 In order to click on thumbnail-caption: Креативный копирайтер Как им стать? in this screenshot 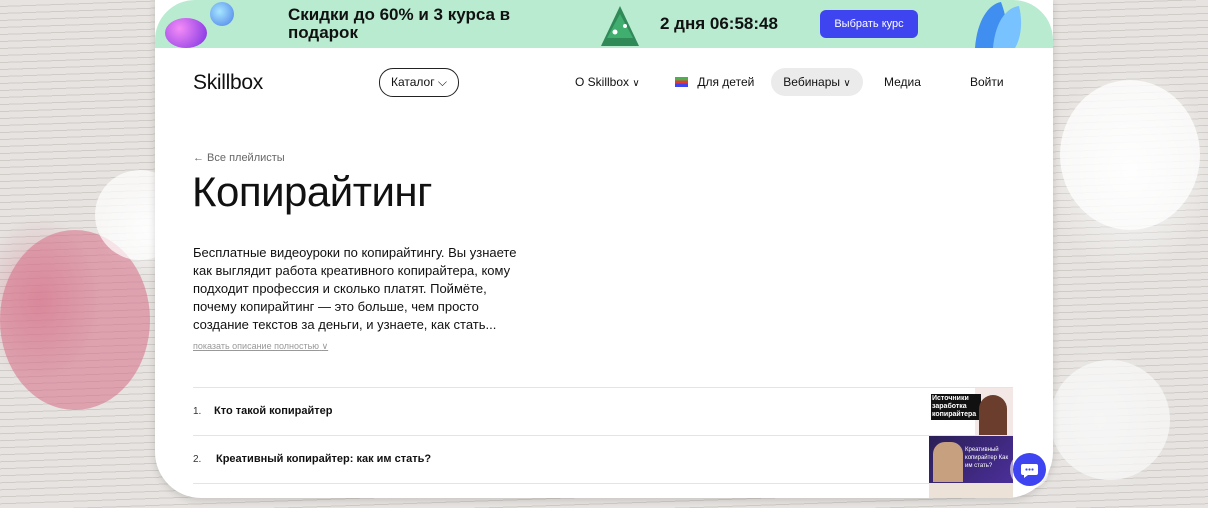, I will do `click(987, 458)`.